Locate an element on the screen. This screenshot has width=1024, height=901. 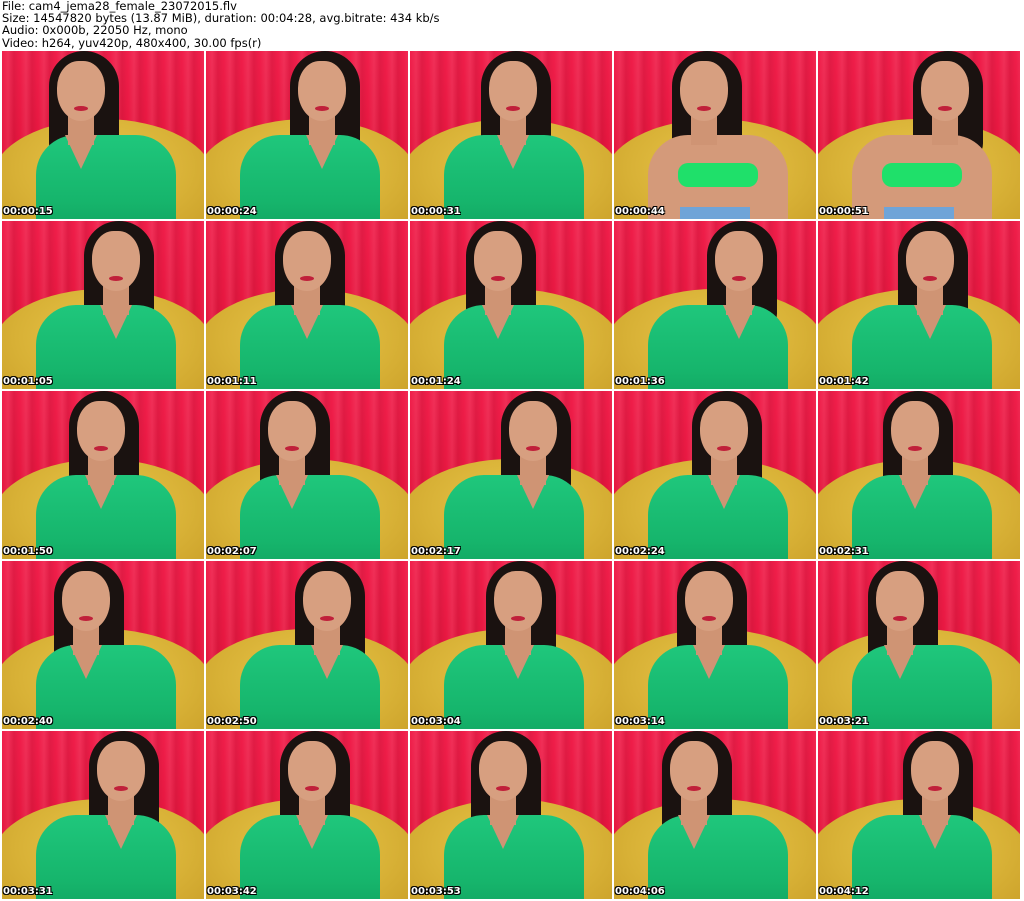
video-thumbnail: 00:01:42 is located at coordinates (919, 305).